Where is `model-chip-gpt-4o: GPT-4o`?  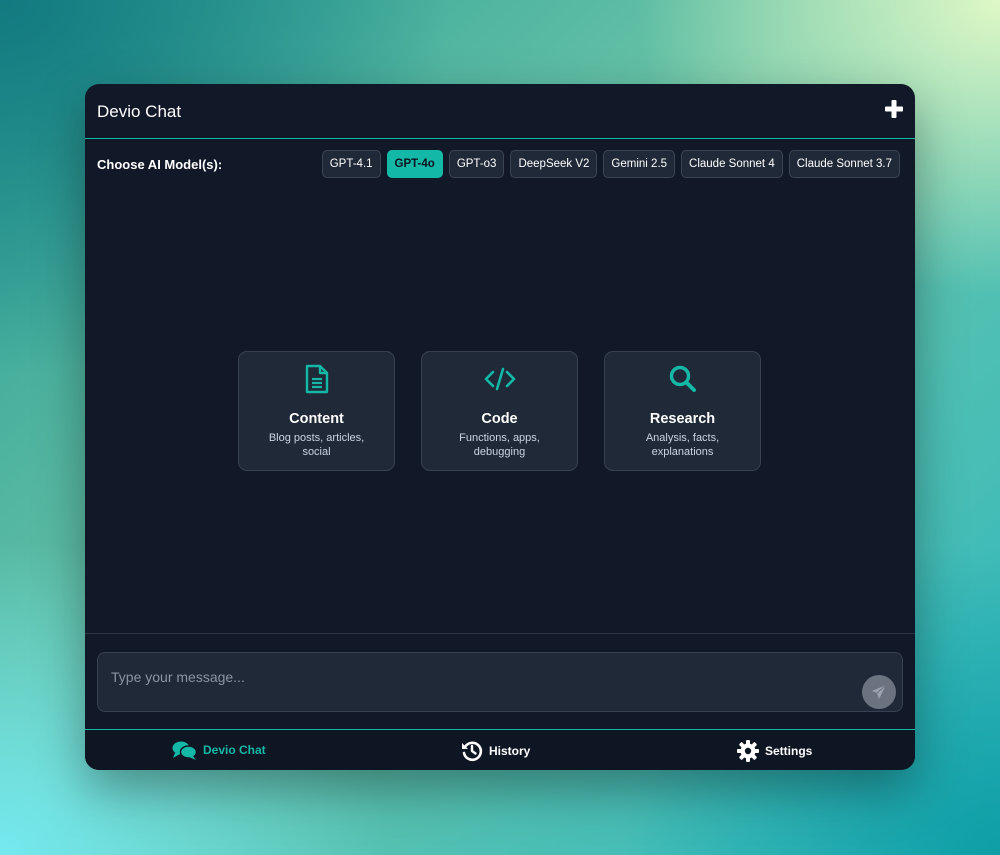 model-chip-gpt-4o: GPT-4o is located at coordinates (414, 164).